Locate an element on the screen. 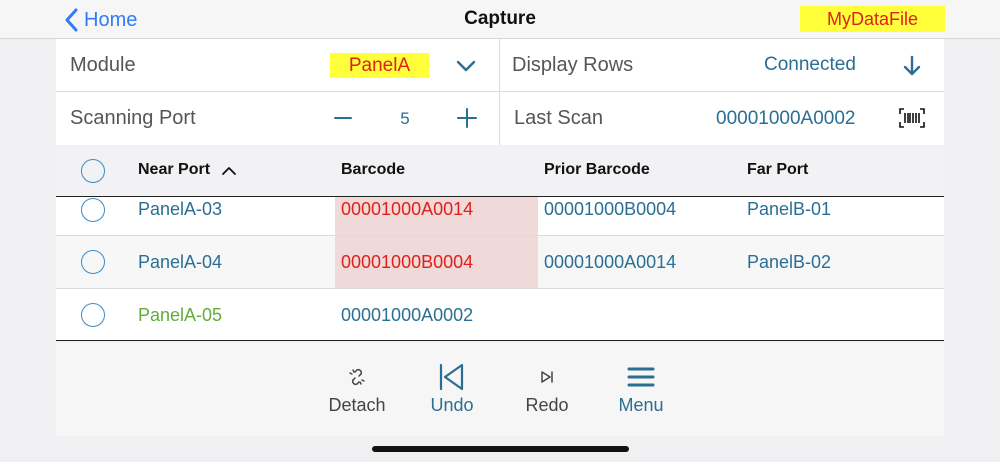 The image size is (1000, 462). plus-icon is located at coordinates (467, 118).